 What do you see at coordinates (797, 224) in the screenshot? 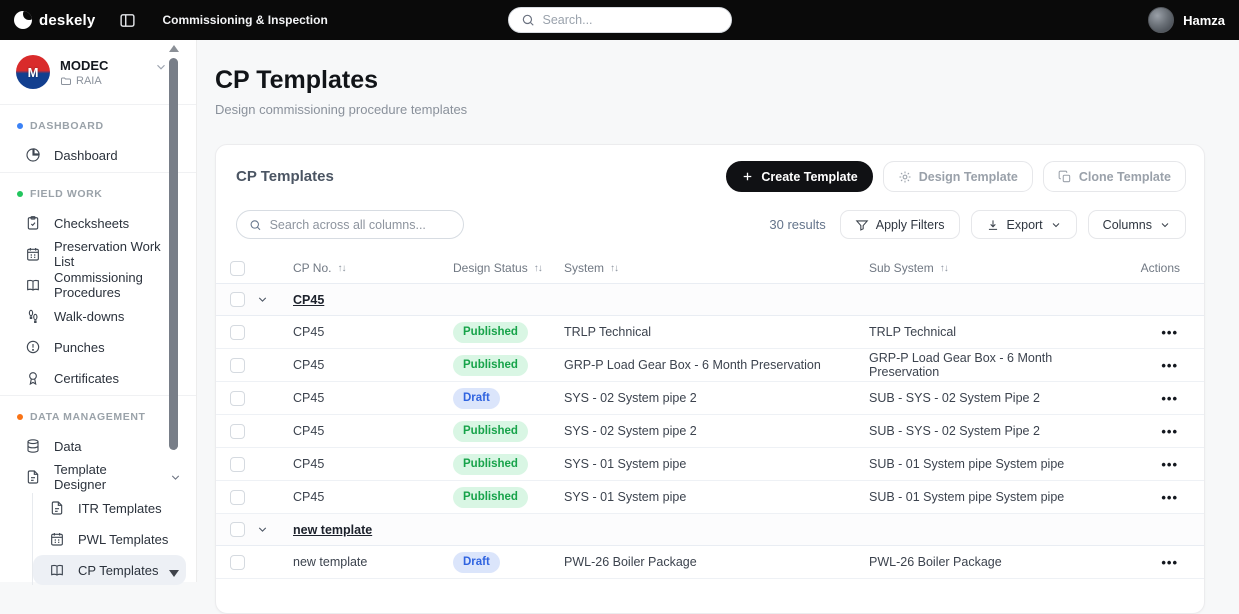
I see `results-count: 30 results` at bounding box center [797, 224].